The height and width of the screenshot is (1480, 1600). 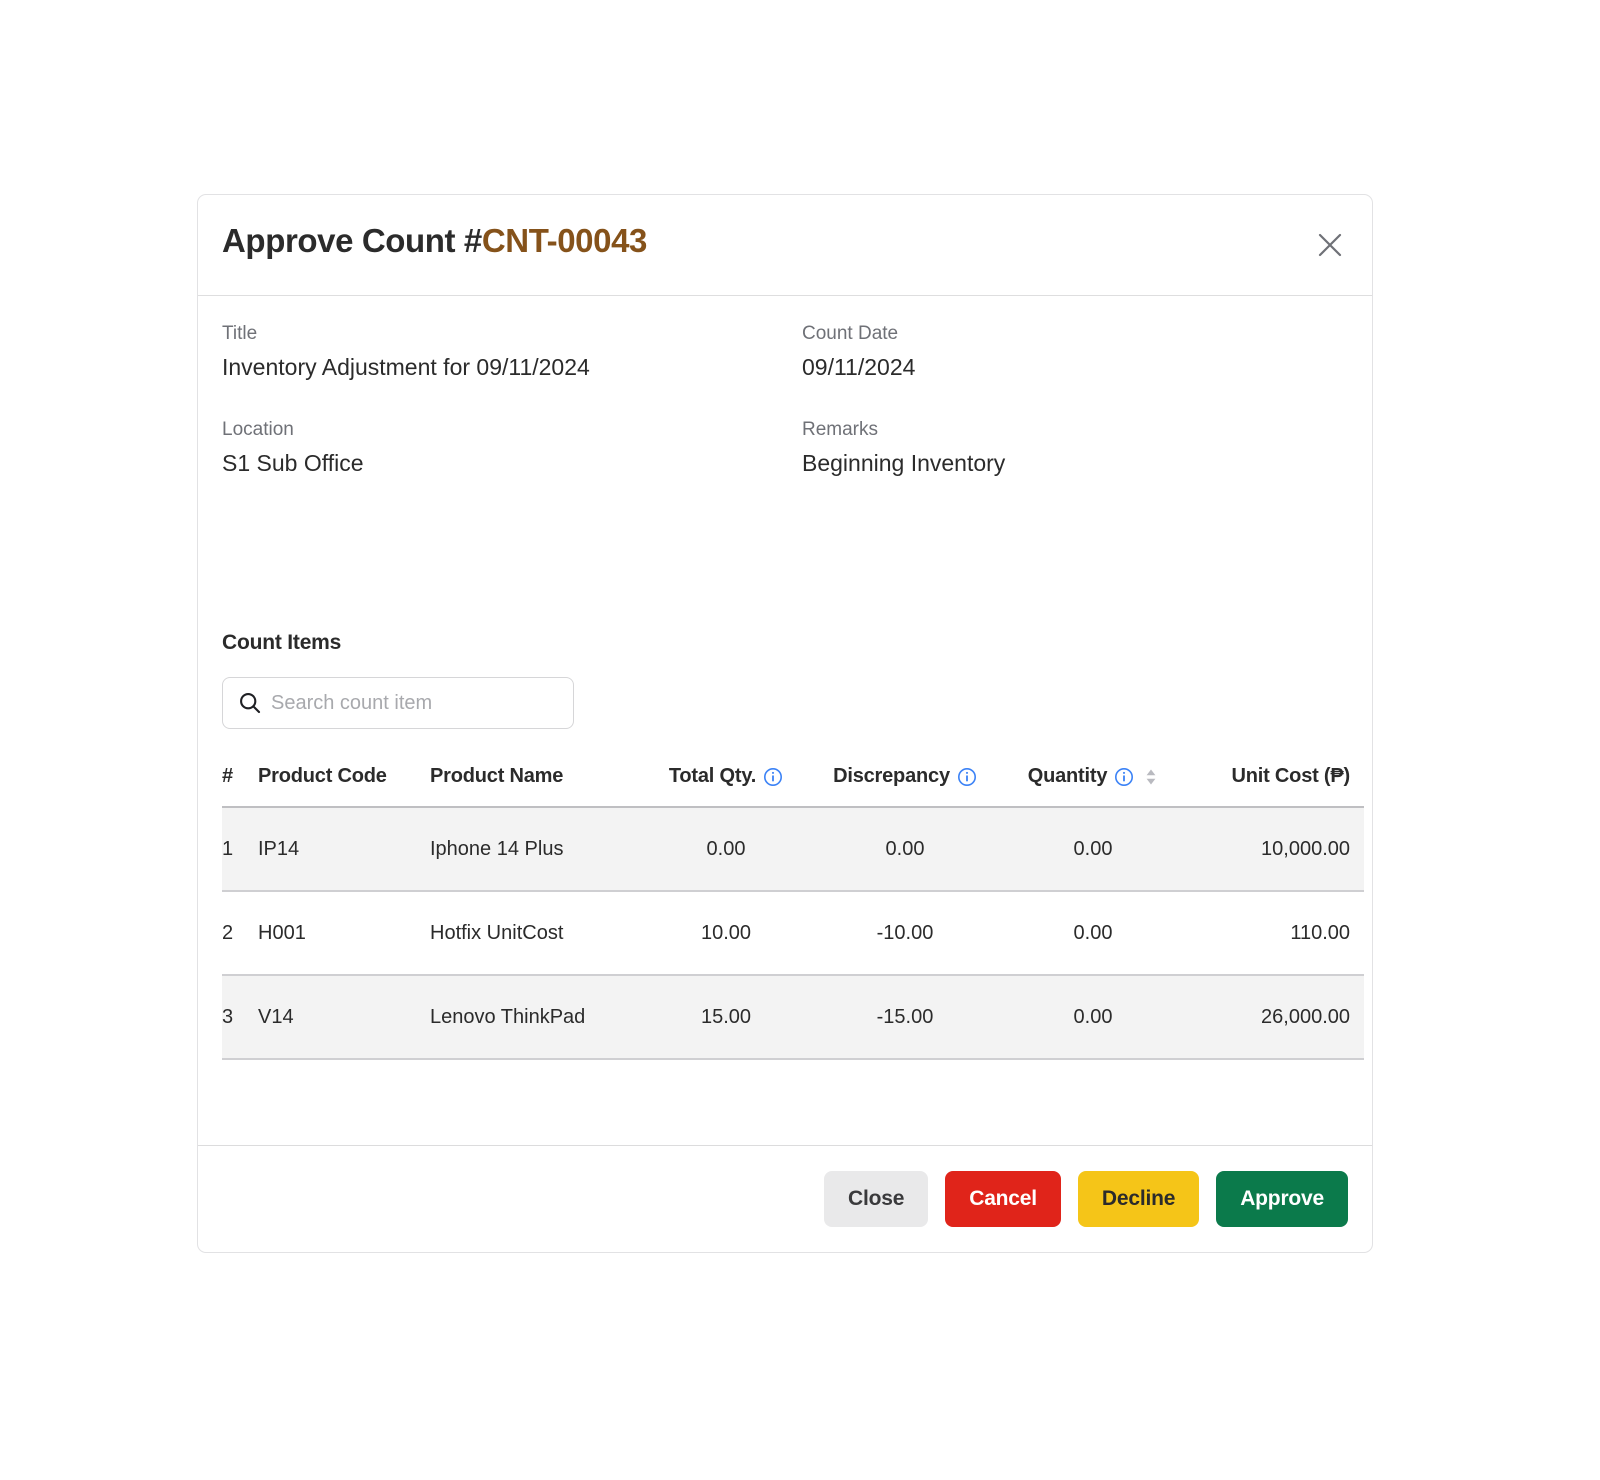 I want to click on dialog-title-reference: CNT-00043, so click(x=564, y=240).